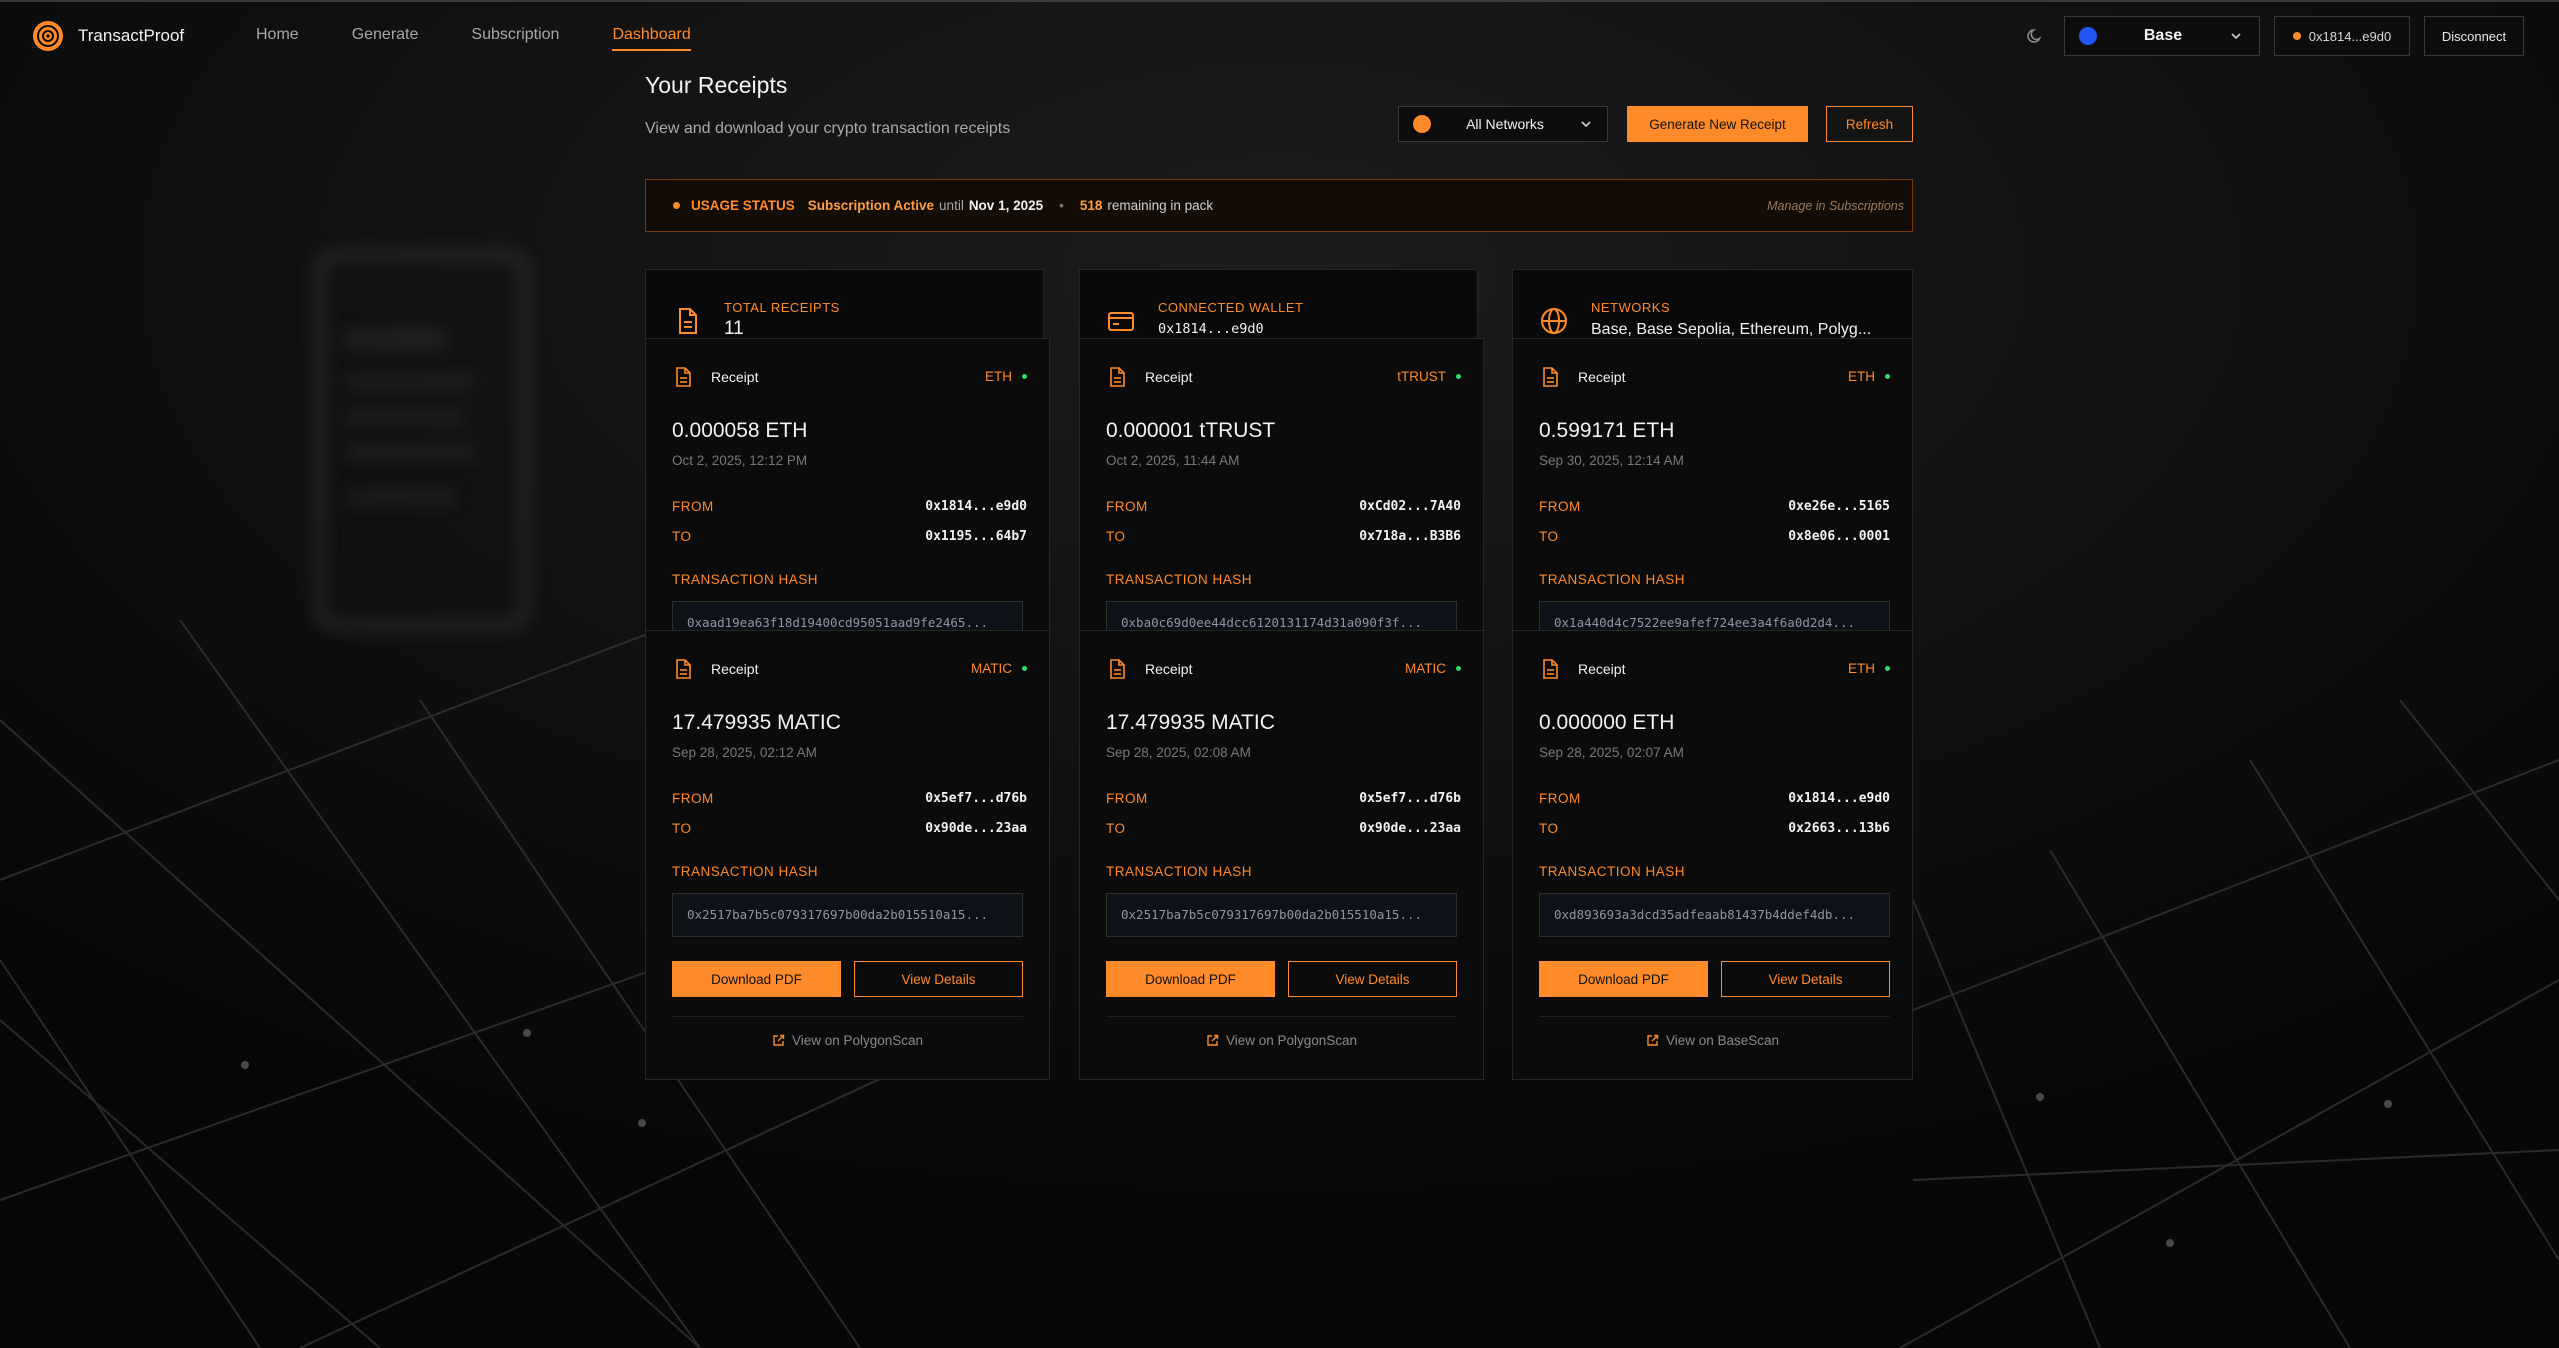 Image resolution: width=2559 pixels, height=1348 pixels. Describe the element at coordinates (1121, 321) in the screenshot. I see `wallet-icon` at that location.